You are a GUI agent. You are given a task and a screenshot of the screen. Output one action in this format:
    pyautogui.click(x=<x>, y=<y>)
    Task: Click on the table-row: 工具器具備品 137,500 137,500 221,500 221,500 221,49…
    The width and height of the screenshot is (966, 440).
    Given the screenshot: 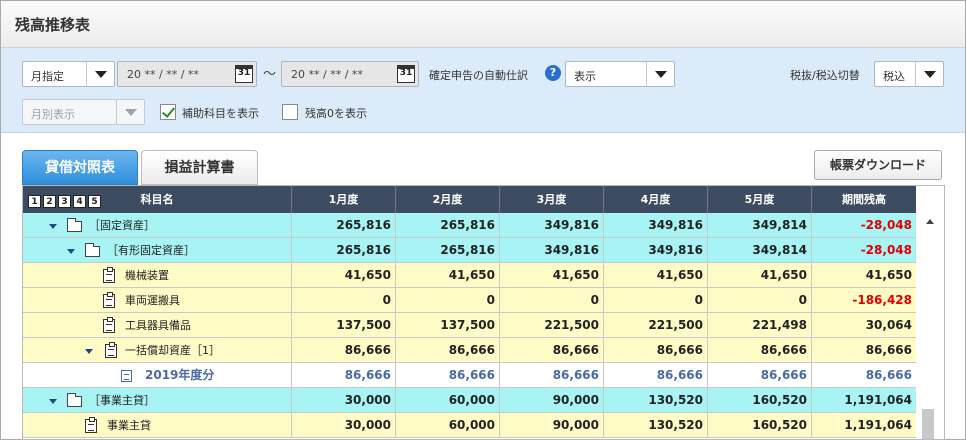 What is the action you would take?
    pyautogui.click(x=469, y=325)
    